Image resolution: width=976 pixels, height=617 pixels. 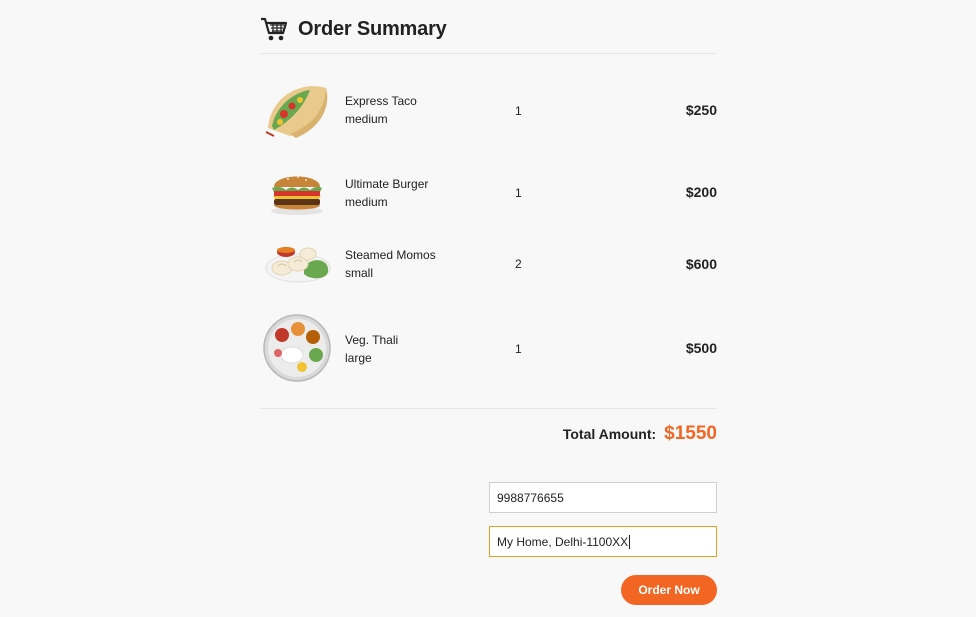 I want to click on item-qty: 2, so click(x=518, y=264).